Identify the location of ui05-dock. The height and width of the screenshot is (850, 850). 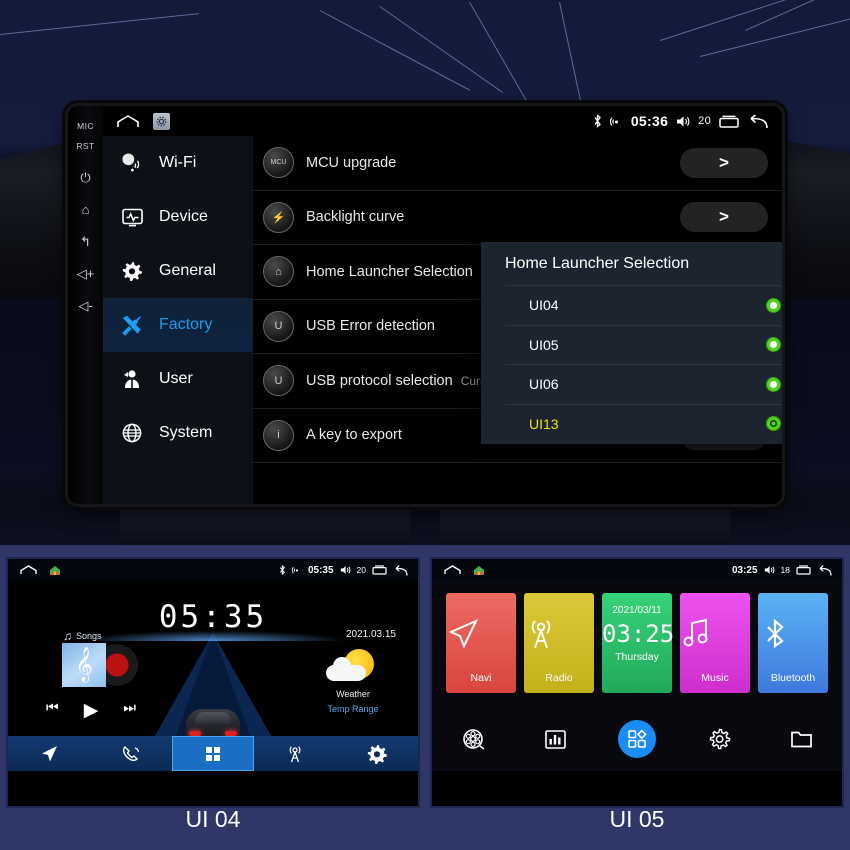
(637, 739).